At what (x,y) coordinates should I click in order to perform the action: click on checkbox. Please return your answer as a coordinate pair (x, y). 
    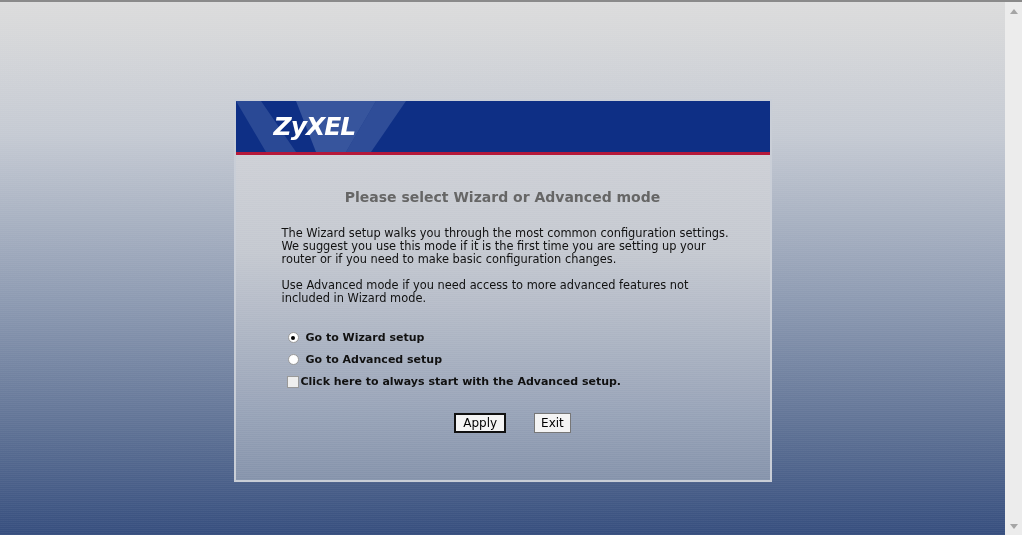
    Looking at the image, I should click on (292, 381).